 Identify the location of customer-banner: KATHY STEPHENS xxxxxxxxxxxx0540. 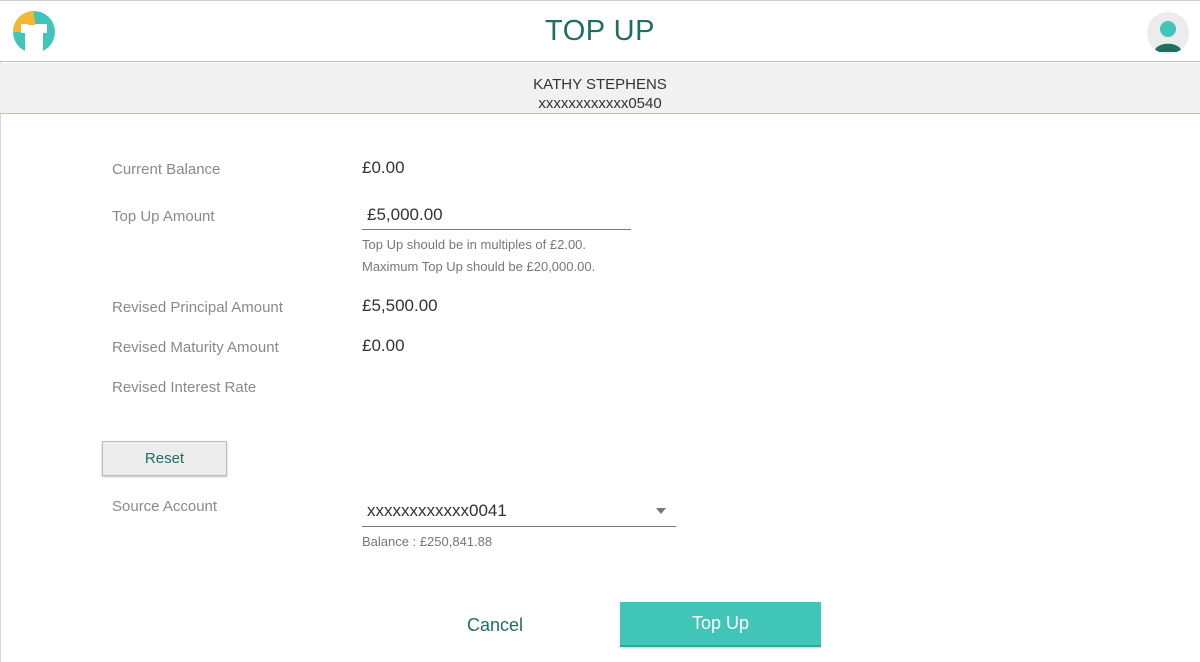
(600, 88).